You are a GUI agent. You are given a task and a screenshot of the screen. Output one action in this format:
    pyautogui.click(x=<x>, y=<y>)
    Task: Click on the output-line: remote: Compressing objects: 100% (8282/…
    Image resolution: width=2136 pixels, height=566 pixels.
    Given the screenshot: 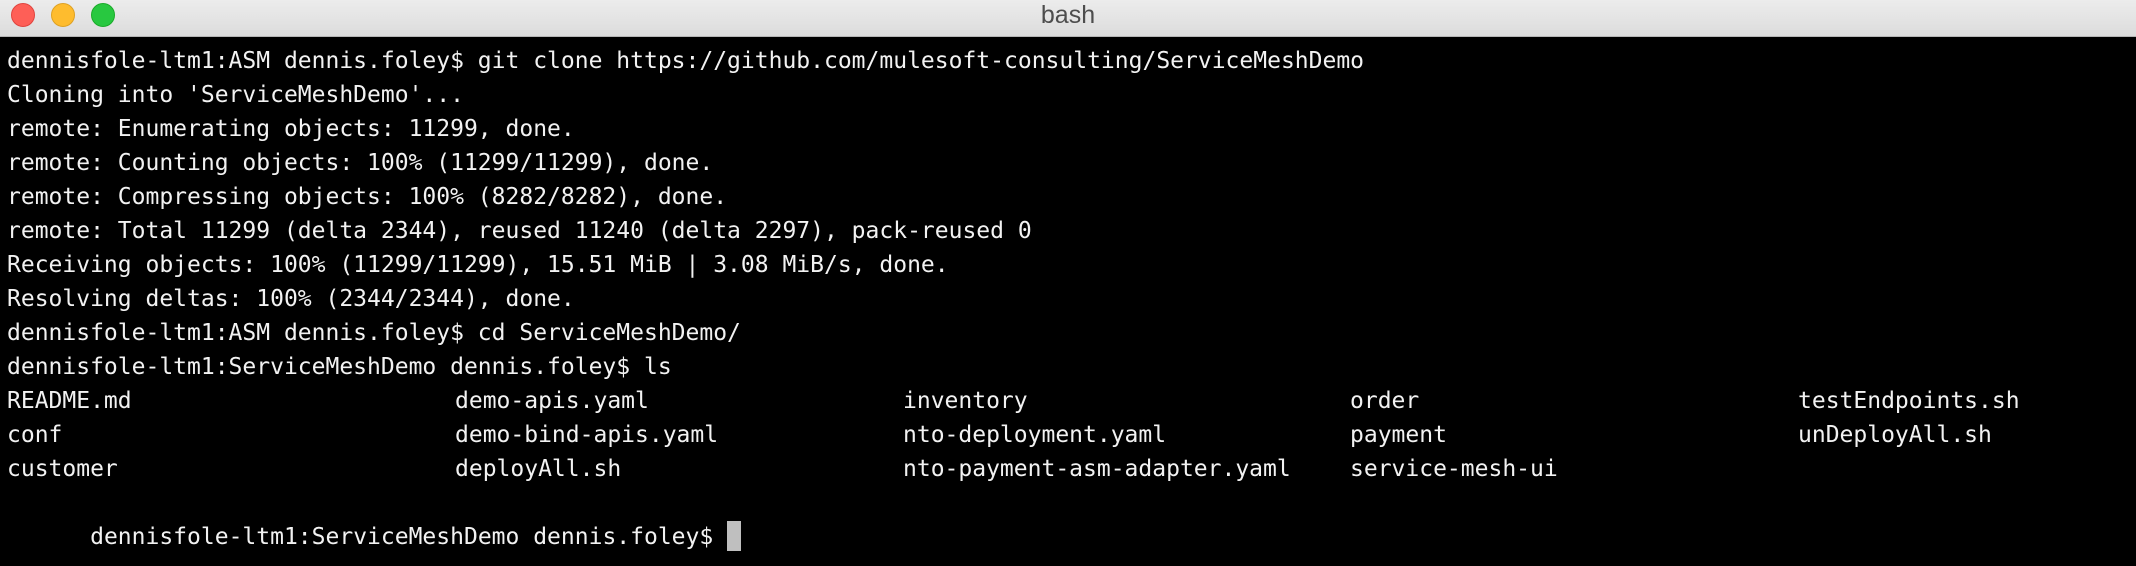 What is the action you would take?
    pyautogui.click(x=367, y=197)
    